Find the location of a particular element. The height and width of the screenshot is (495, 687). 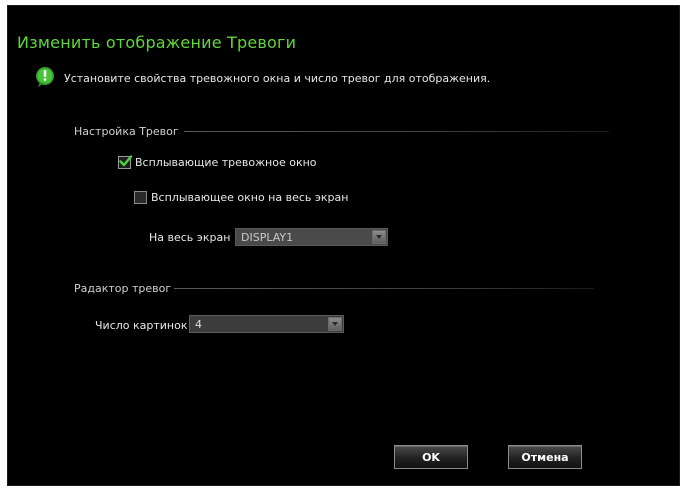

alarm-settings-group-label: Настройка Тревог is located at coordinates (126, 131).